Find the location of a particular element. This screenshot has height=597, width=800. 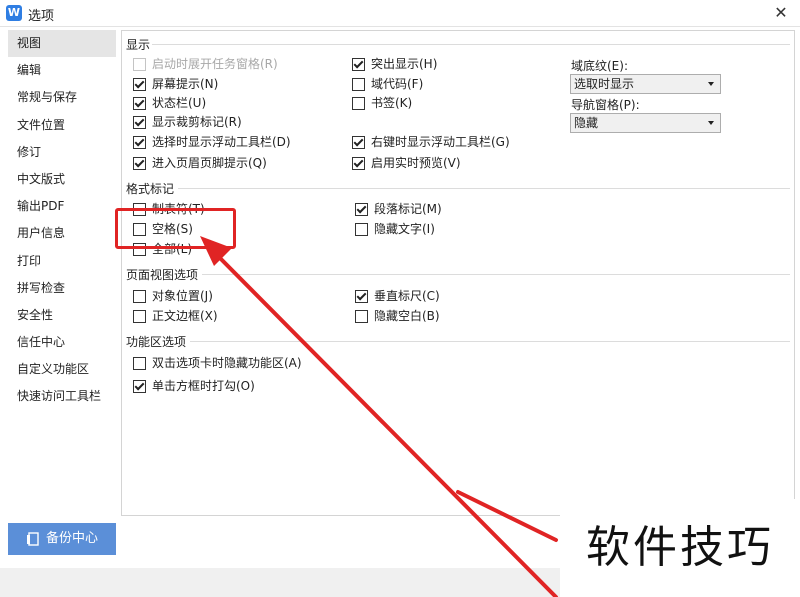

watermark-text: 软件技巧 is located at coordinates (680, 548).